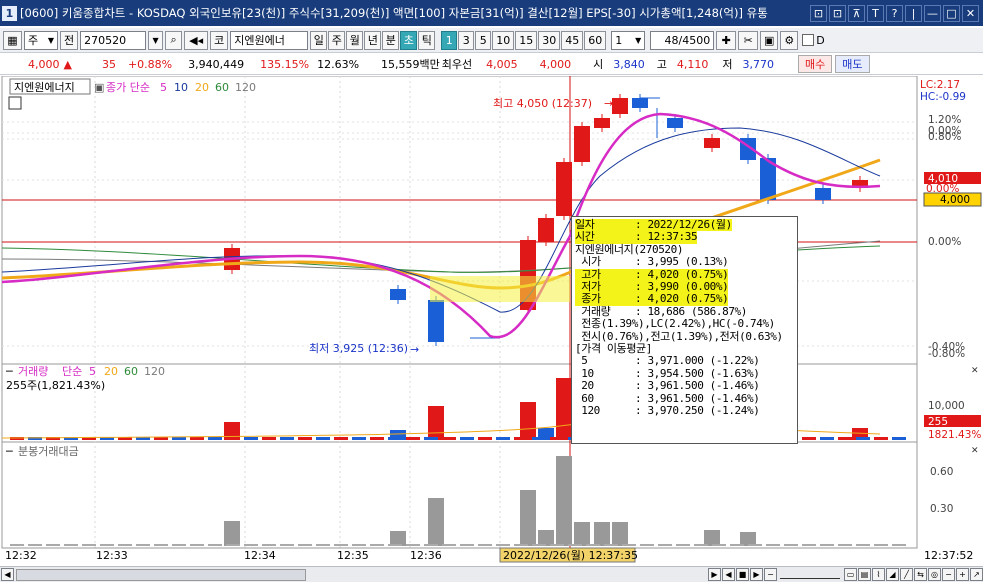 This screenshot has width=983, height=582. What do you see at coordinates (483, 40) in the screenshot?
I see `interval-5: 5` at bounding box center [483, 40].